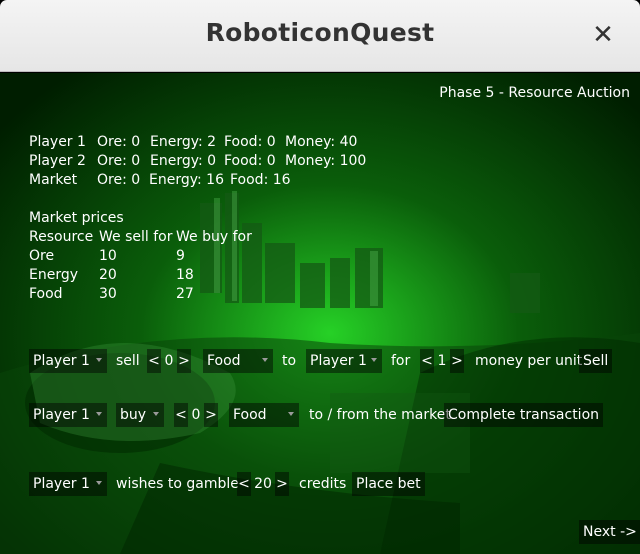 This screenshot has width=640, height=554. I want to click on window-title: RoboticonQuest, so click(320, 32).